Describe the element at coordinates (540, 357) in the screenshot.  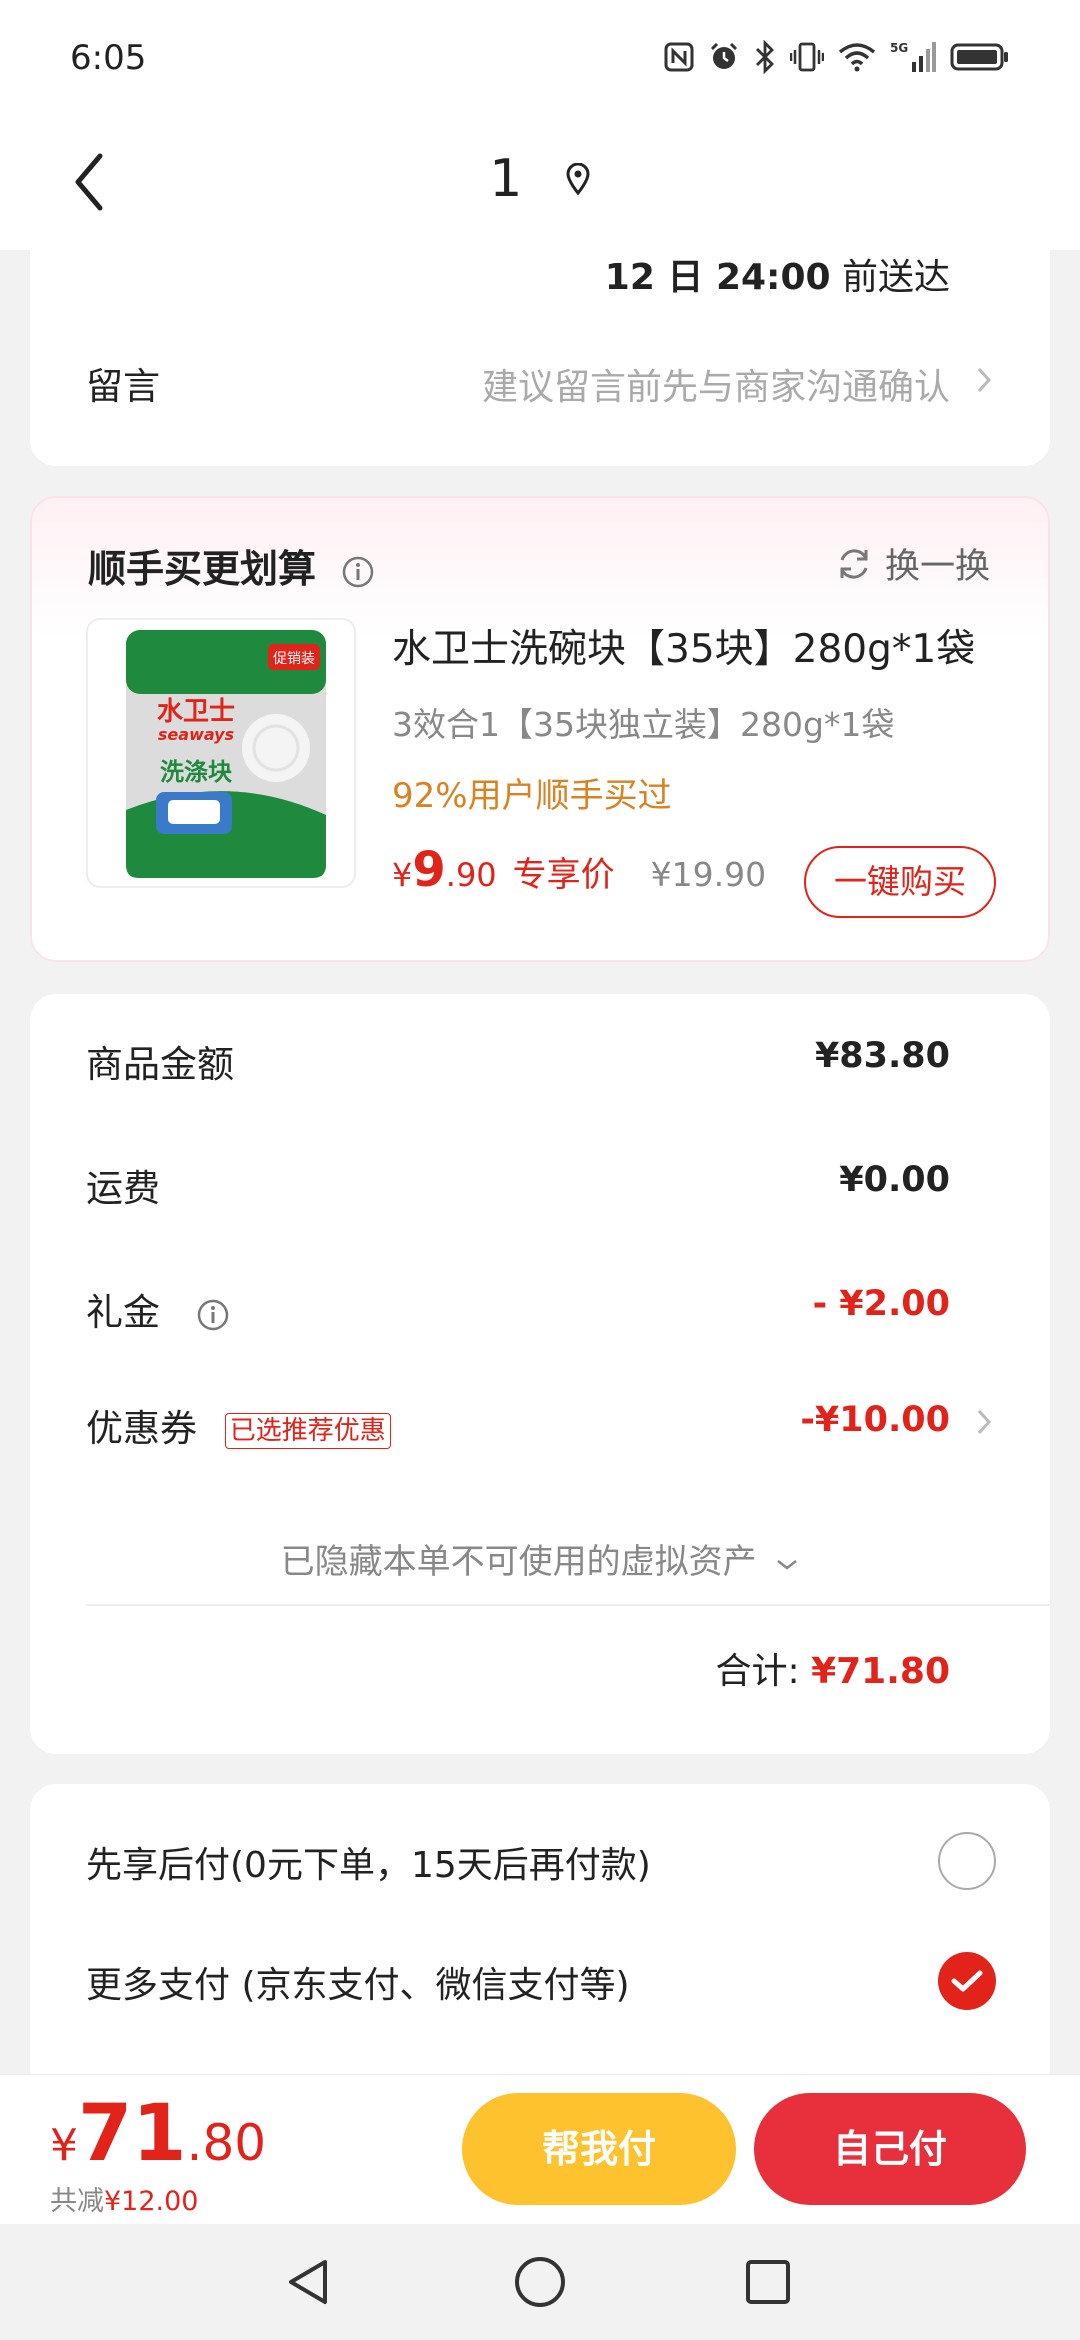
I see `delivery-card: 12 日 24:00 前送达 留言 建议留言前先与商家沟通确认` at that location.